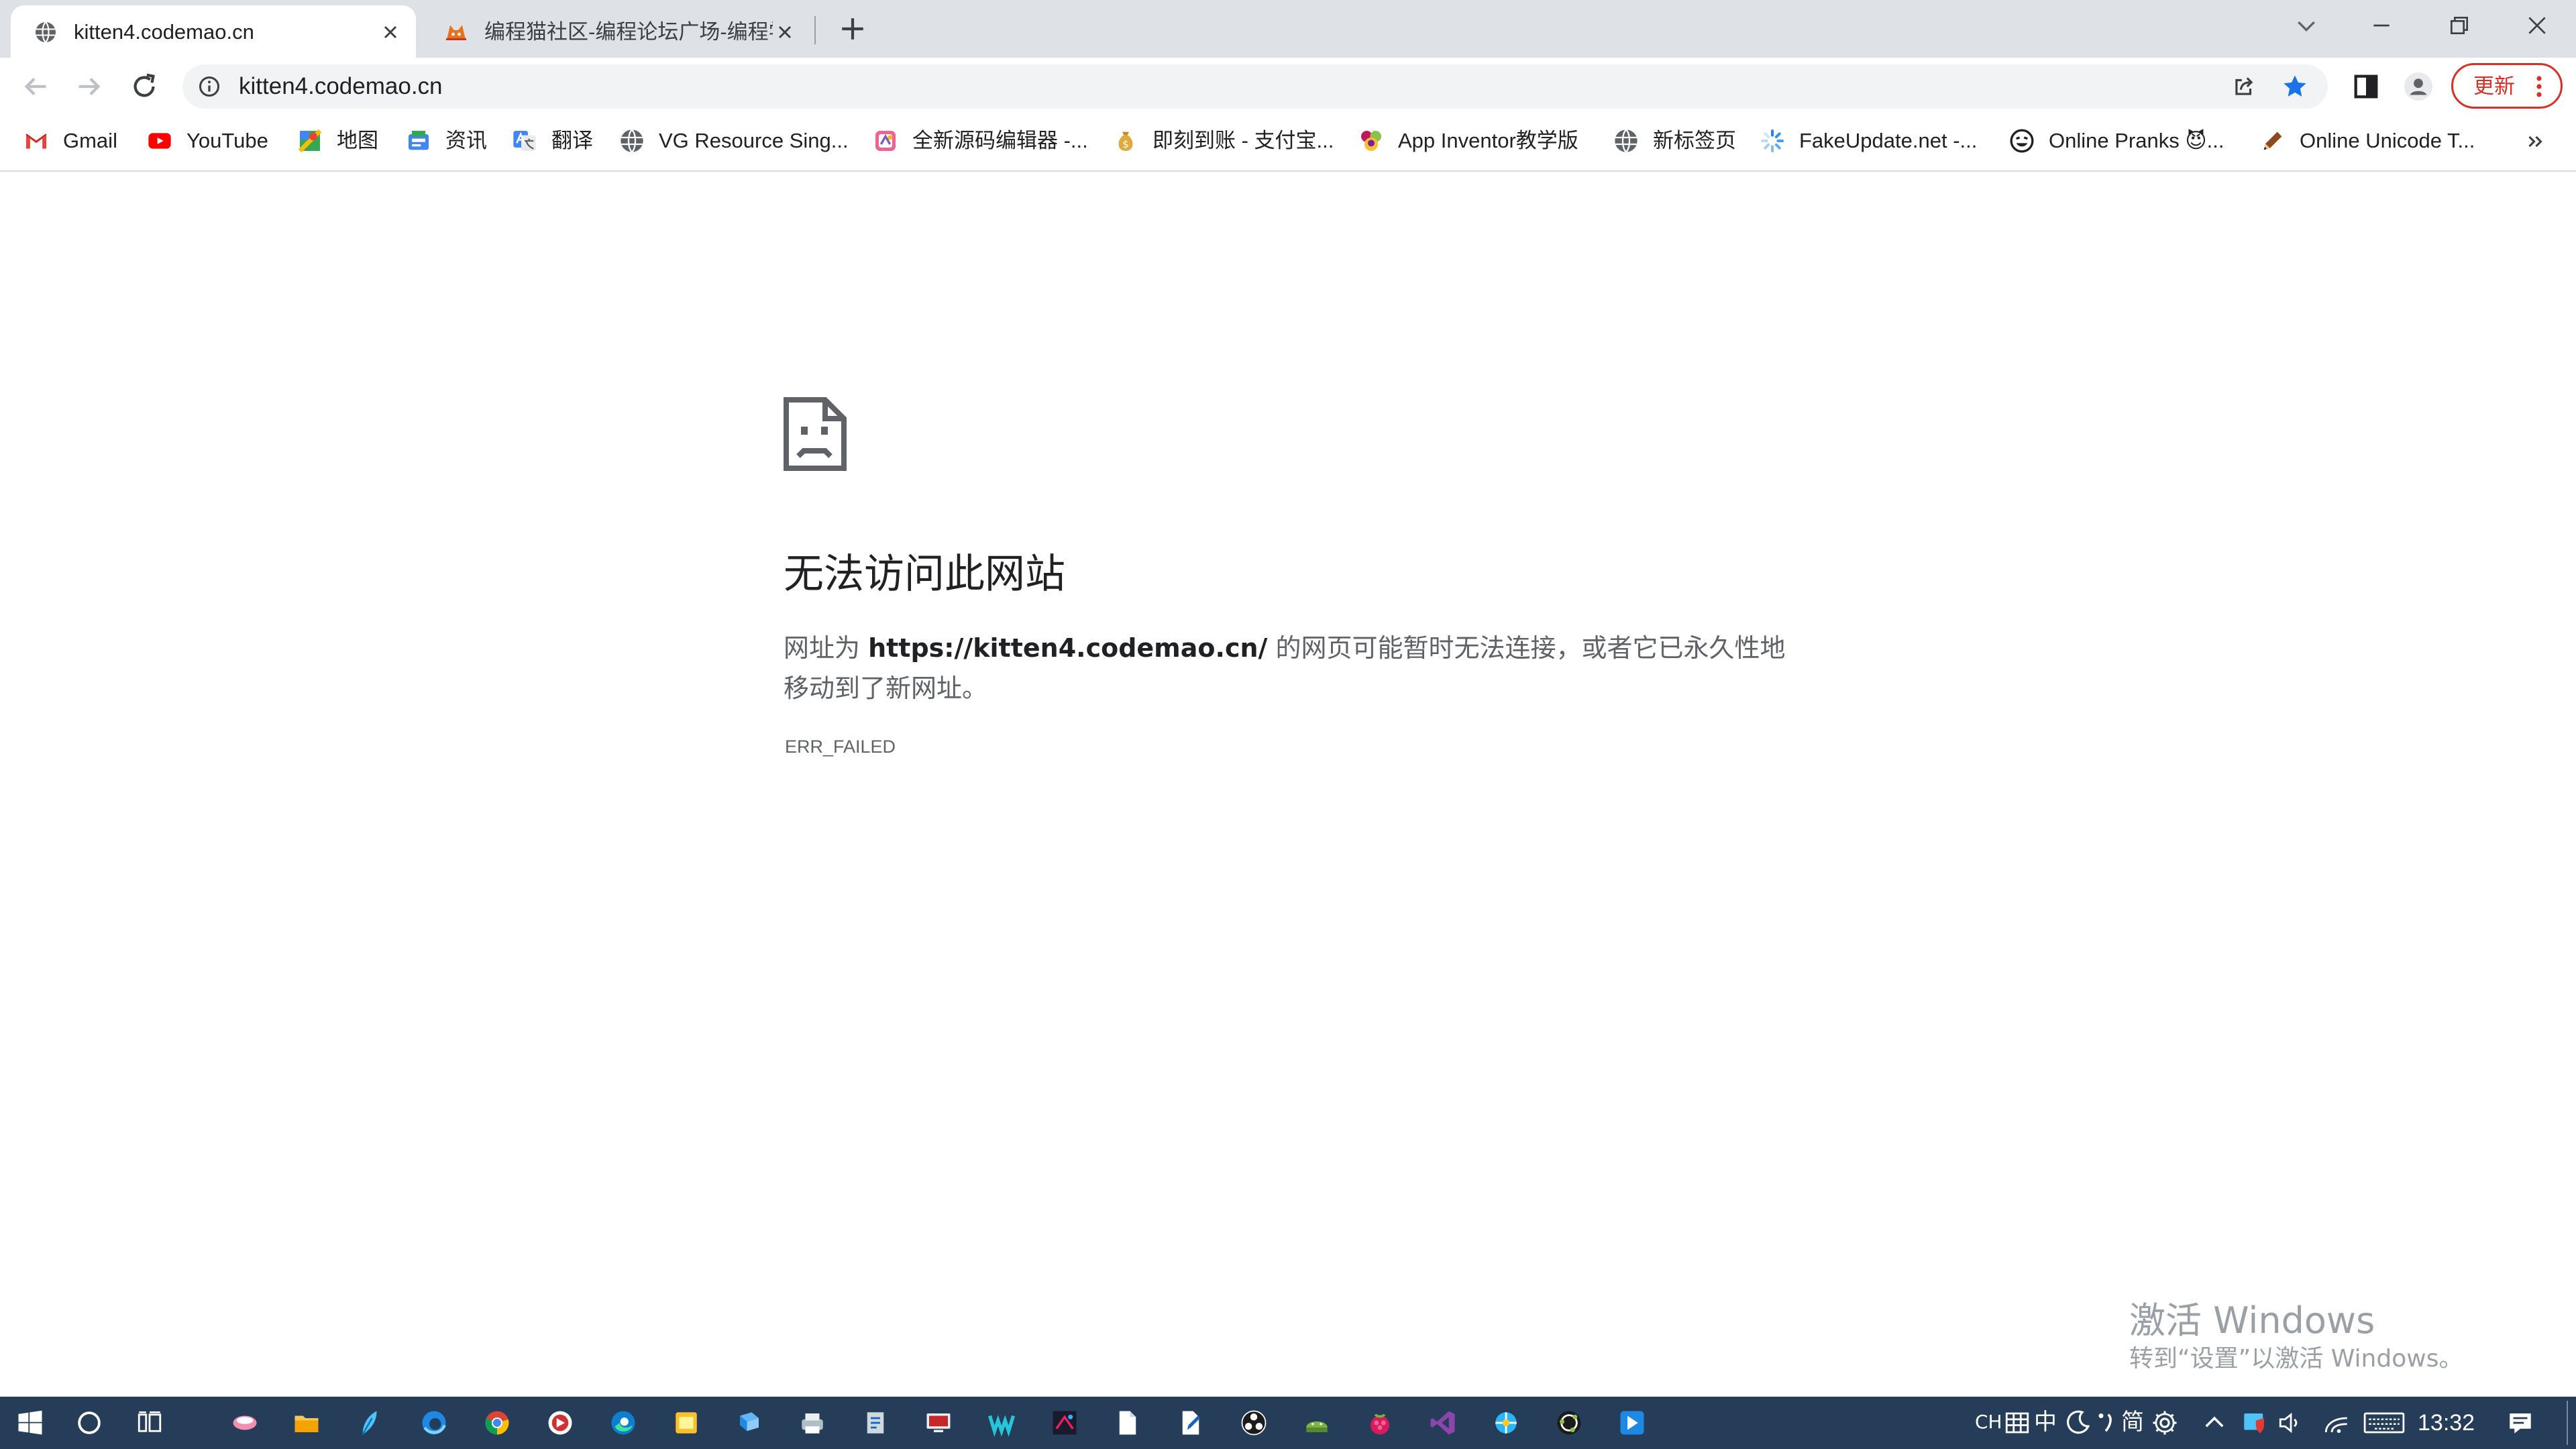  What do you see at coordinates (1288, 1423) in the screenshot?
I see `taskbar: CH 中 简 13:32` at bounding box center [1288, 1423].